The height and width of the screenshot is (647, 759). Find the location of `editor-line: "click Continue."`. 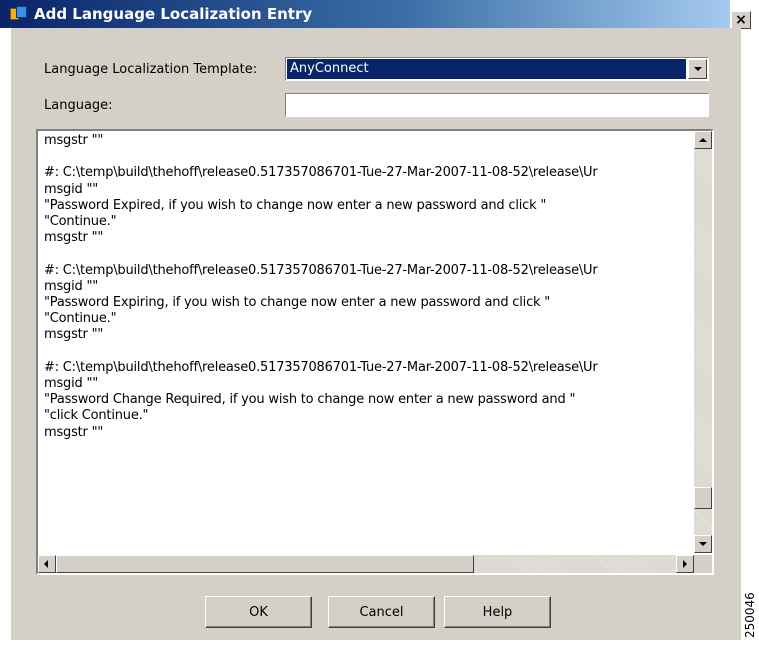

editor-line: "click Continue." is located at coordinates (360, 416).